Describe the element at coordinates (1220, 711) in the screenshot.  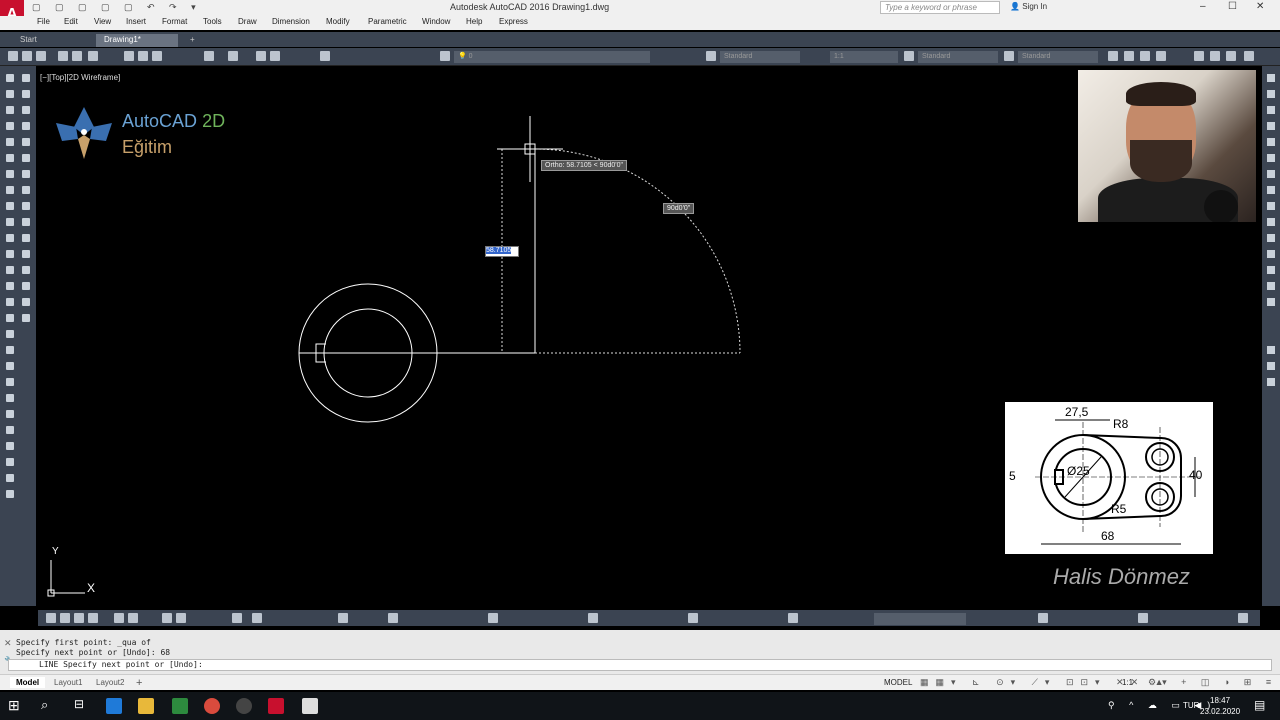
I see `clock-date: 23.02.2020` at that location.